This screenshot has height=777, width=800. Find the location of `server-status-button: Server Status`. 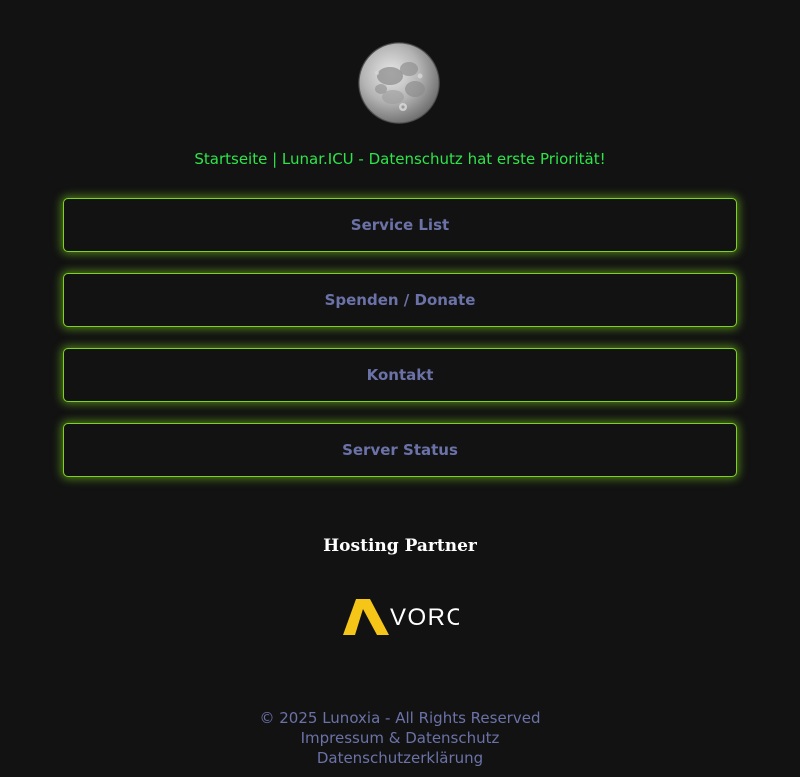

server-status-button: Server Status is located at coordinates (400, 450).